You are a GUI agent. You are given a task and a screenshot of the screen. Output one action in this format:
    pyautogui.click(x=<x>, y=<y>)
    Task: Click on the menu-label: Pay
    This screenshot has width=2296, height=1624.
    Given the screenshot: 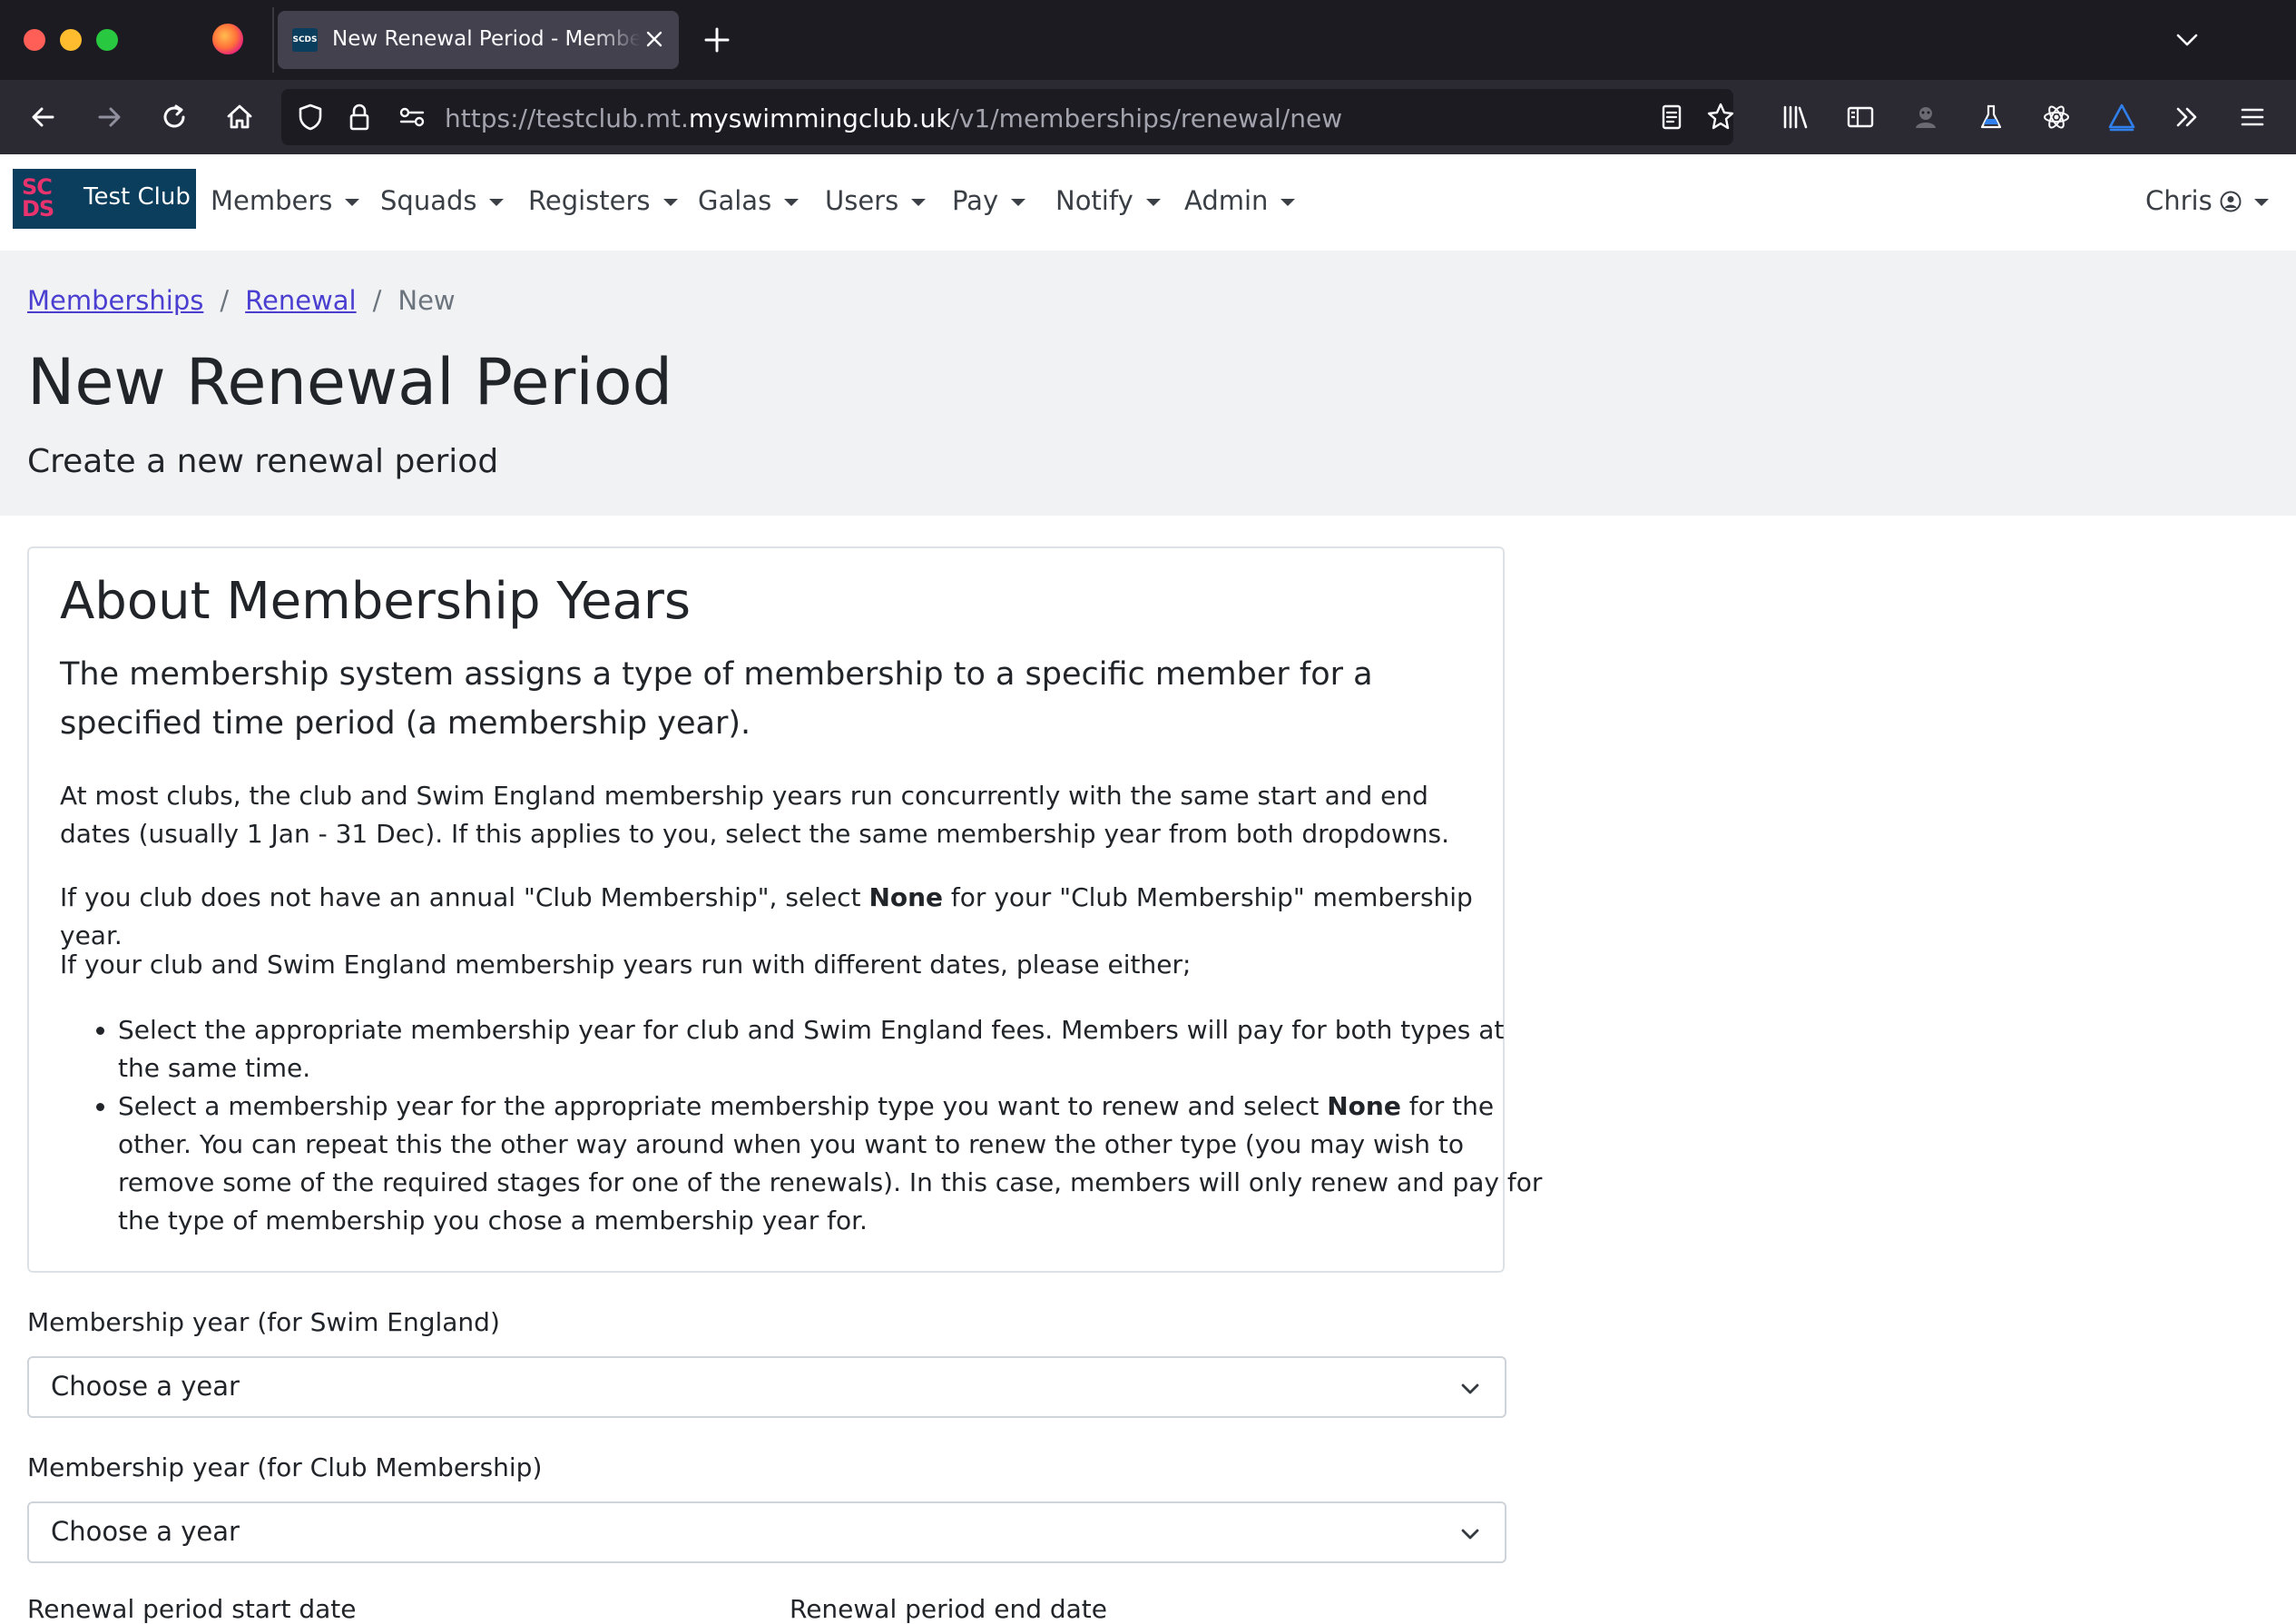 What is the action you would take?
    pyautogui.click(x=975, y=200)
    